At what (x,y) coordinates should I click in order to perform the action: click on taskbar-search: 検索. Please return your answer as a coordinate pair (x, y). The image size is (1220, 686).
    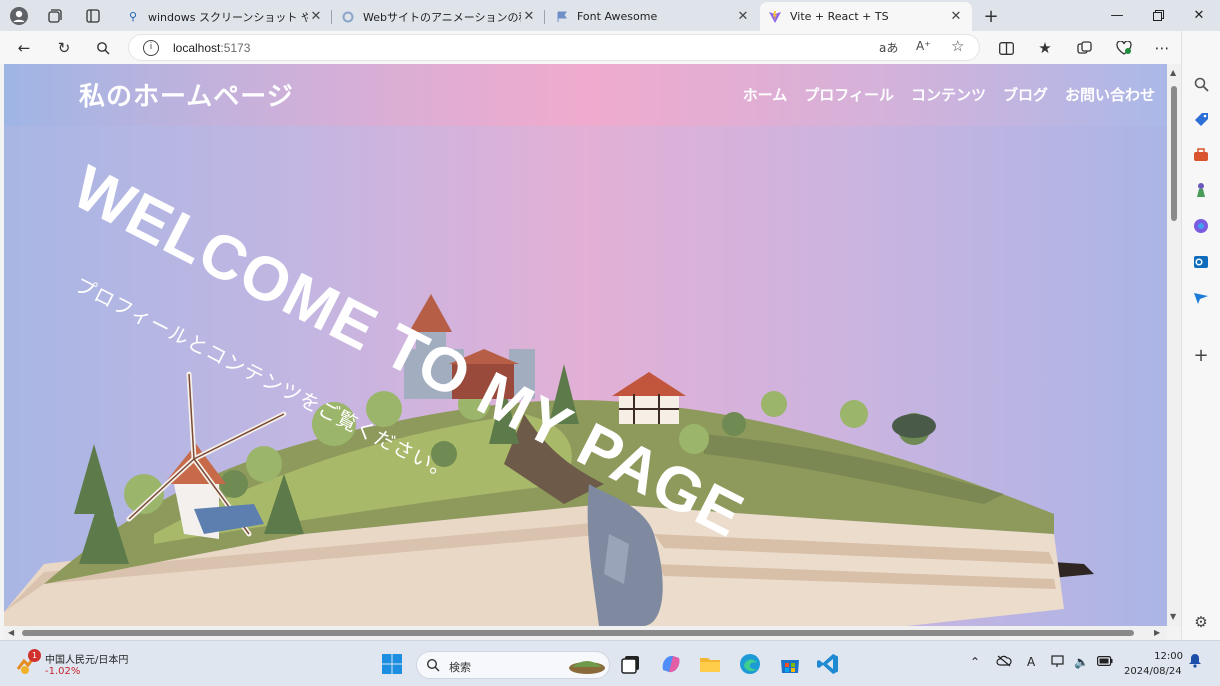
    Looking at the image, I should click on (513, 665).